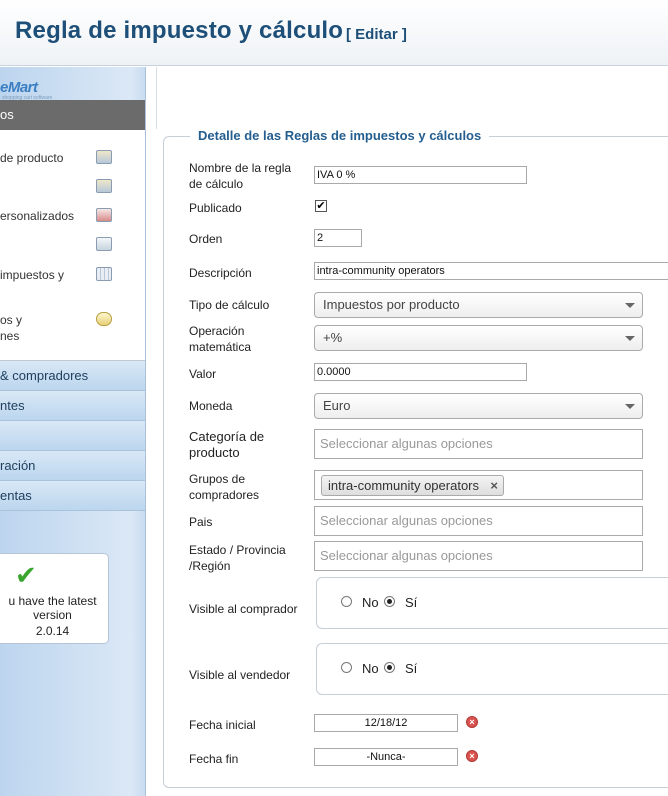 Image resolution: width=668 pixels, height=796 pixels. What do you see at coordinates (227, 444) in the screenshot?
I see `product-category-label: Categoría de producto` at bounding box center [227, 444].